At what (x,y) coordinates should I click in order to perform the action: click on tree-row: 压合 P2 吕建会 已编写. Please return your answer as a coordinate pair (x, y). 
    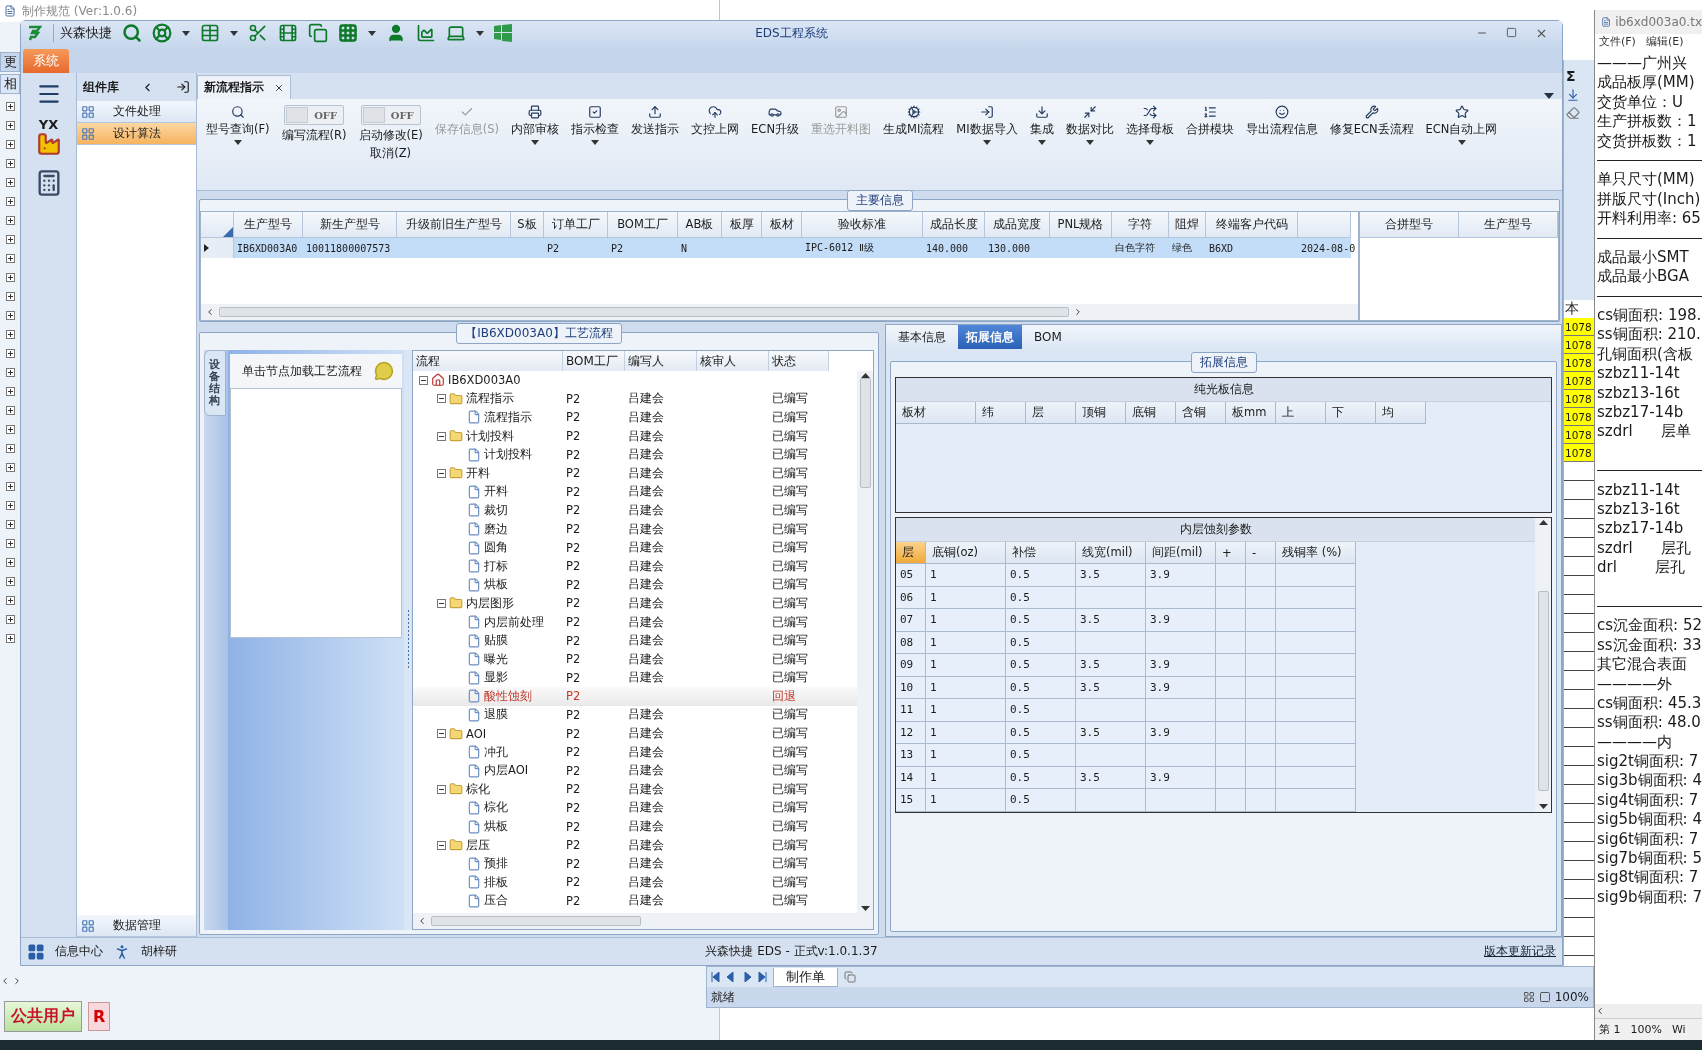
    Looking at the image, I should click on (635, 901).